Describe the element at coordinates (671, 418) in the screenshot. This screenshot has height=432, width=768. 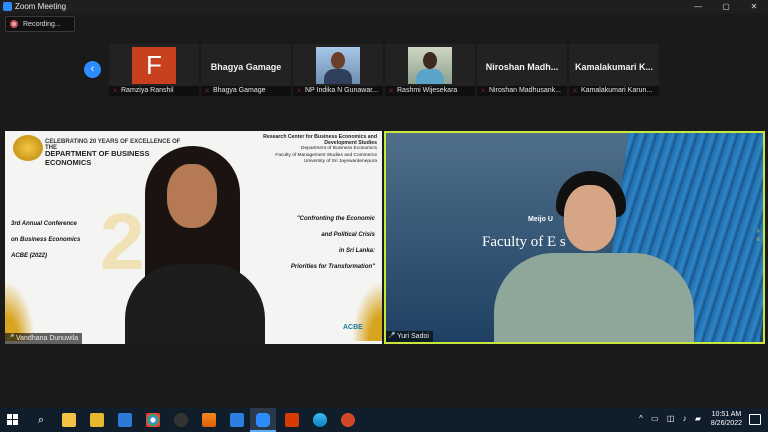
I see `system-tray-icons: ^ ▭ ◫ ♪ ▰` at that location.